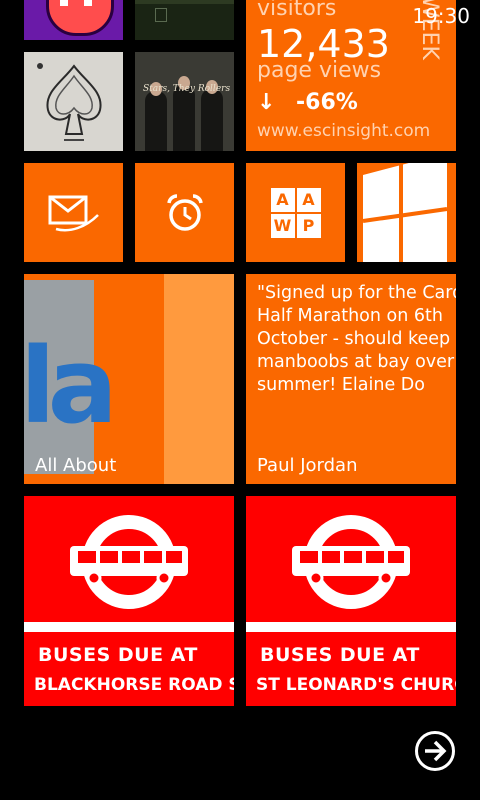 Image resolution: width=480 pixels, height=800 pixels. What do you see at coordinates (80, 18) in the screenshot?
I see `monster-mouth-icon` at bounding box center [80, 18].